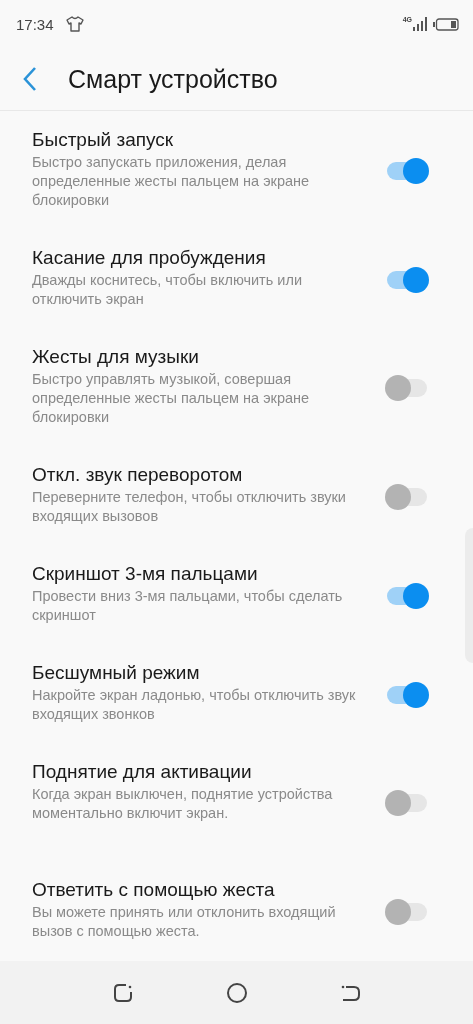 The image size is (473, 1024). What do you see at coordinates (446, 24) in the screenshot?
I see `battery-icon` at bounding box center [446, 24].